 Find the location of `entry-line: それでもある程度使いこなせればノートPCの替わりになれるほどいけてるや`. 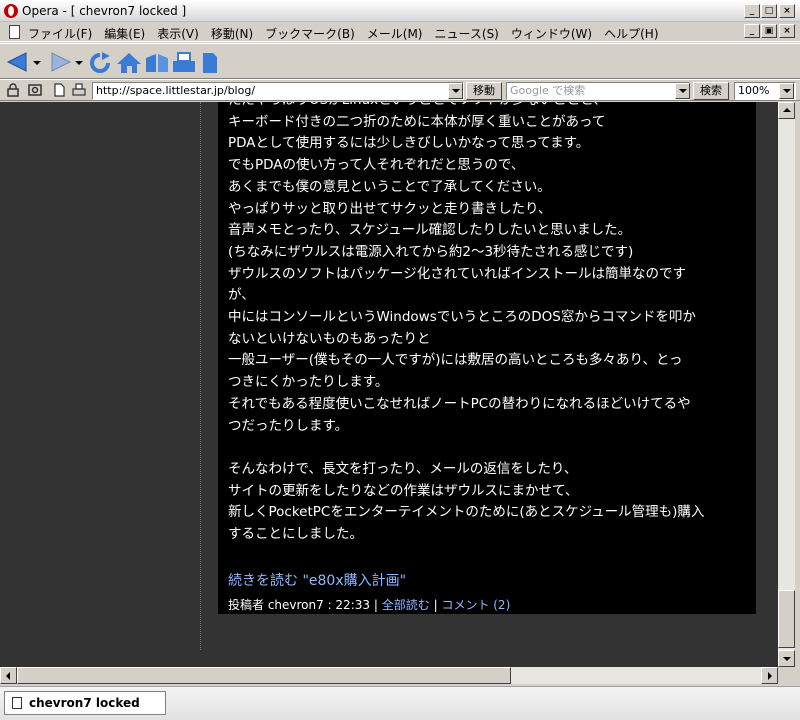

entry-line: それでもある程度使いこなせればノートPCの替わりになれるほどいけてるや is located at coordinates (459, 403).